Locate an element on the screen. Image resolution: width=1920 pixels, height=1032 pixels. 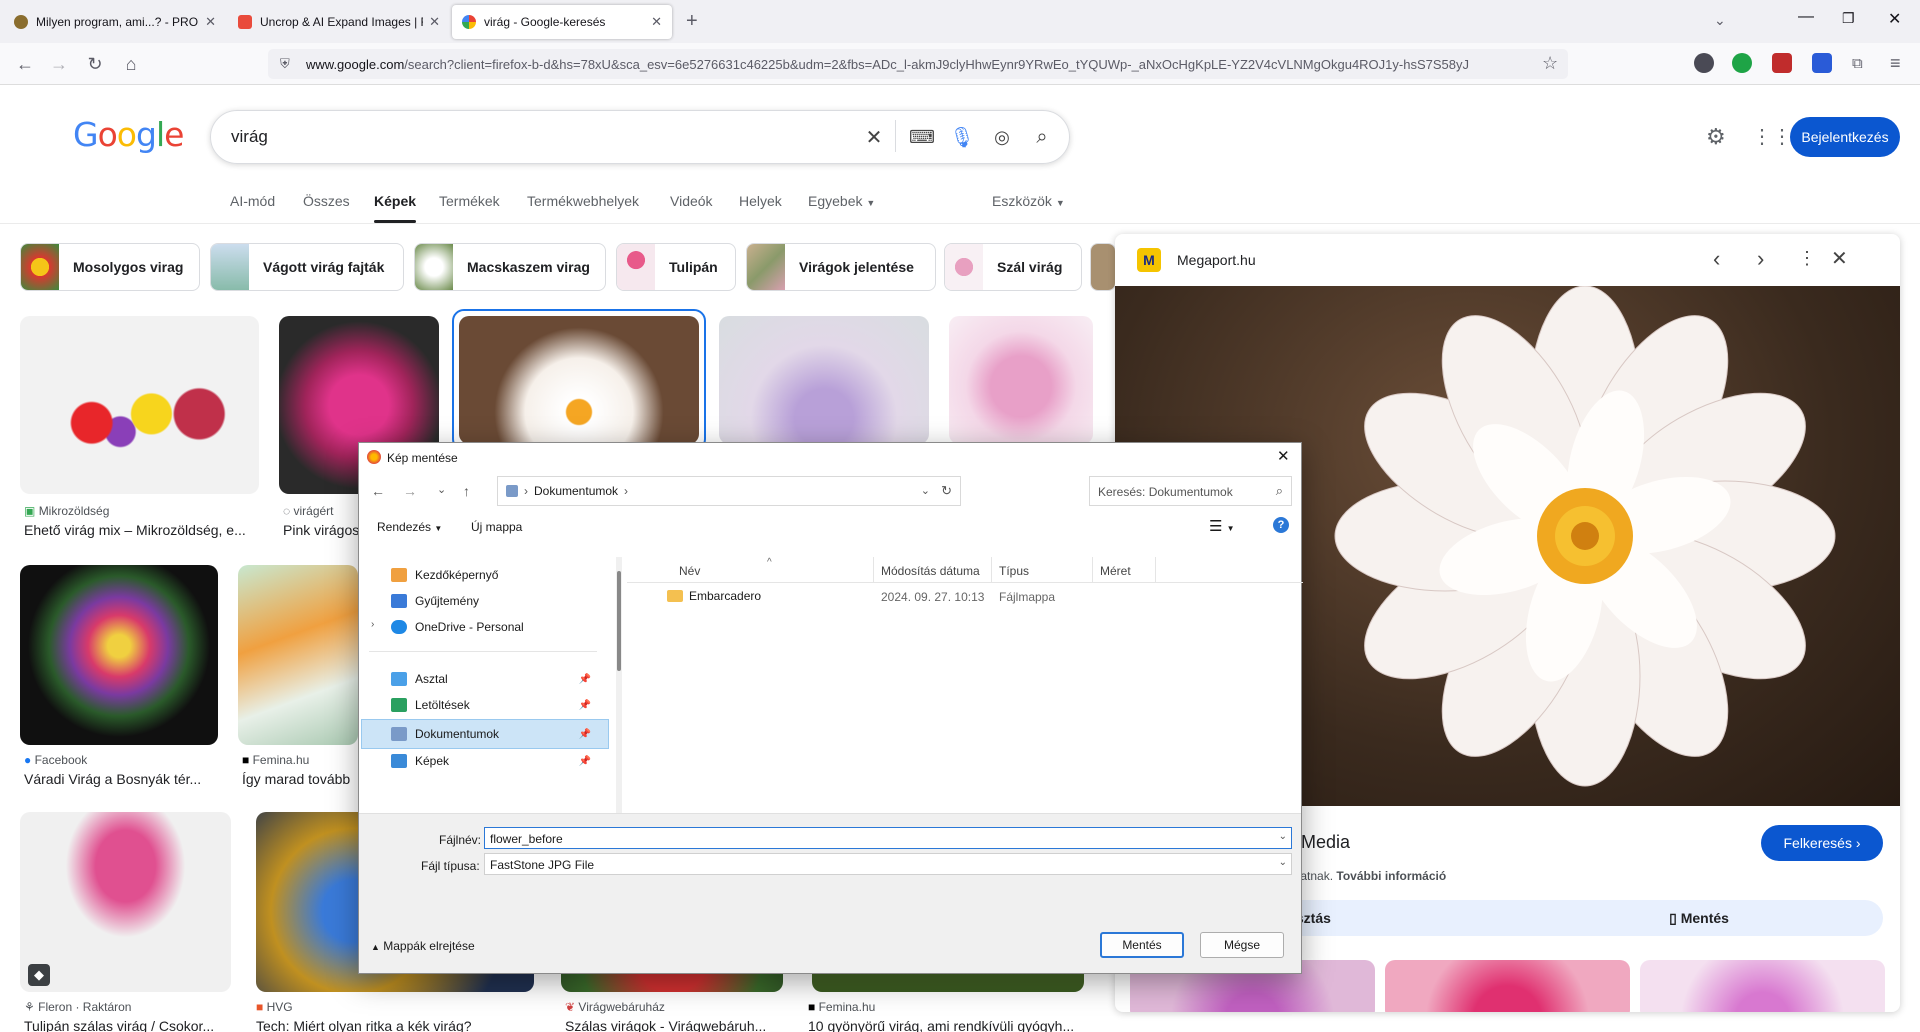
tab-places: Helyek is located at coordinates (760, 201).